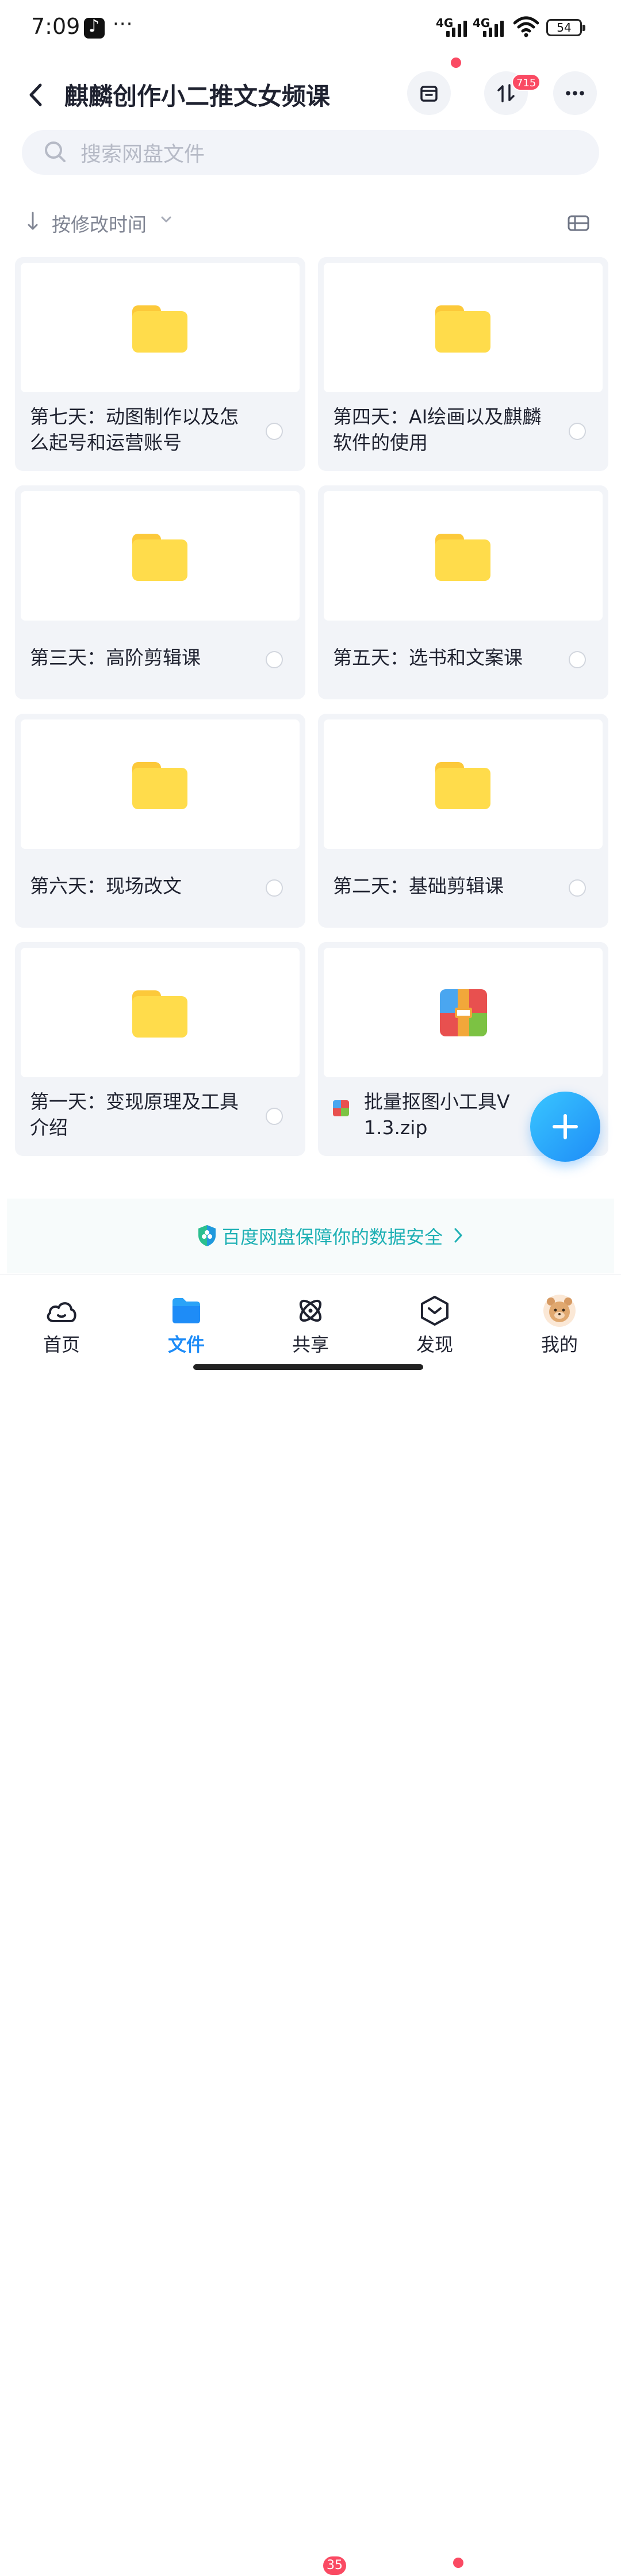  Describe the element at coordinates (526, 26) in the screenshot. I see `wifi-icon` at that location.